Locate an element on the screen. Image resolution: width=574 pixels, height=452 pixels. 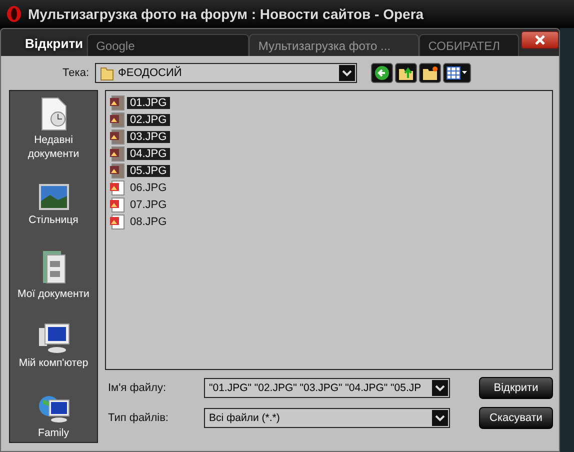
window-title: Мультизагрузка фото на форум : Новости сайтов - Opera is located at coordinates (226, 14).